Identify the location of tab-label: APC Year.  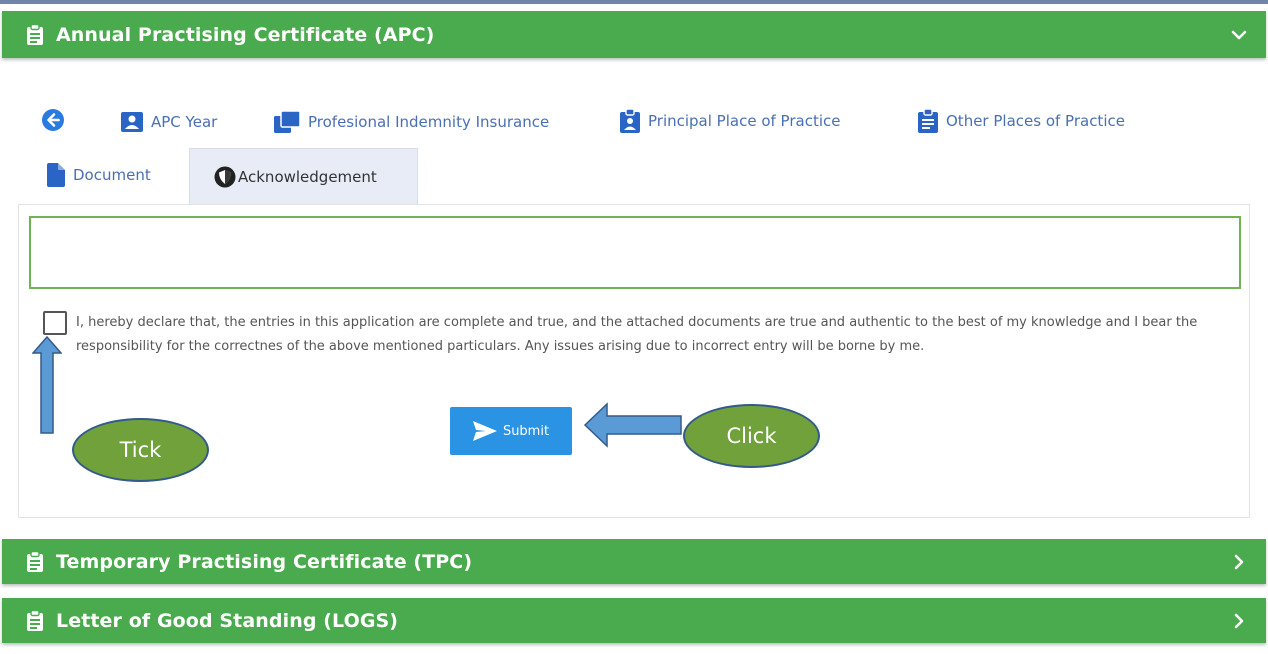
(184, 122).